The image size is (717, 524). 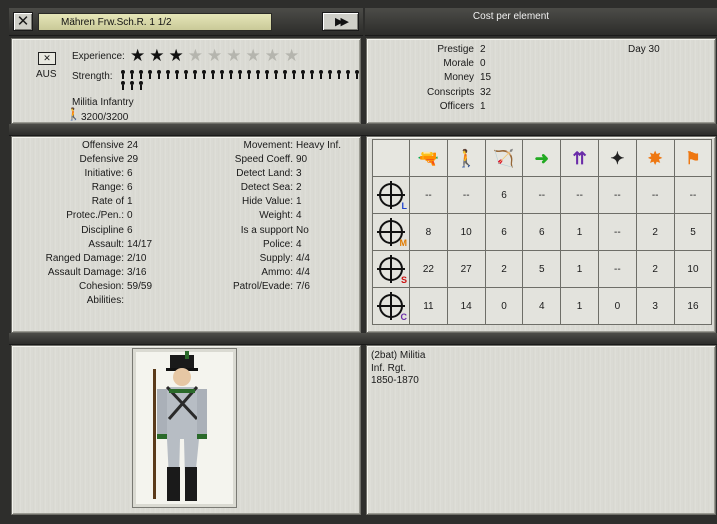 What do you see at coordinates (392, 233) in the screenshot?
I see `target-crosshair-icon: M` at bounding box center [392, 233].